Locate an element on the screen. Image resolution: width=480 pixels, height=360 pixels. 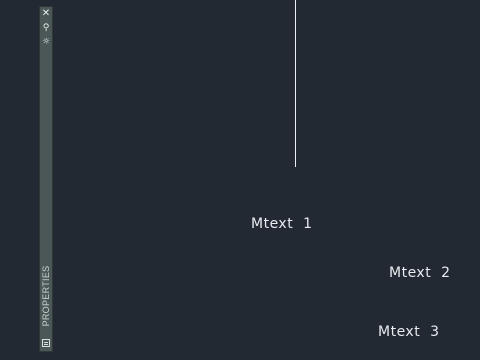
mtext-1: Mtext 1 is located at coordinates (282, 224).